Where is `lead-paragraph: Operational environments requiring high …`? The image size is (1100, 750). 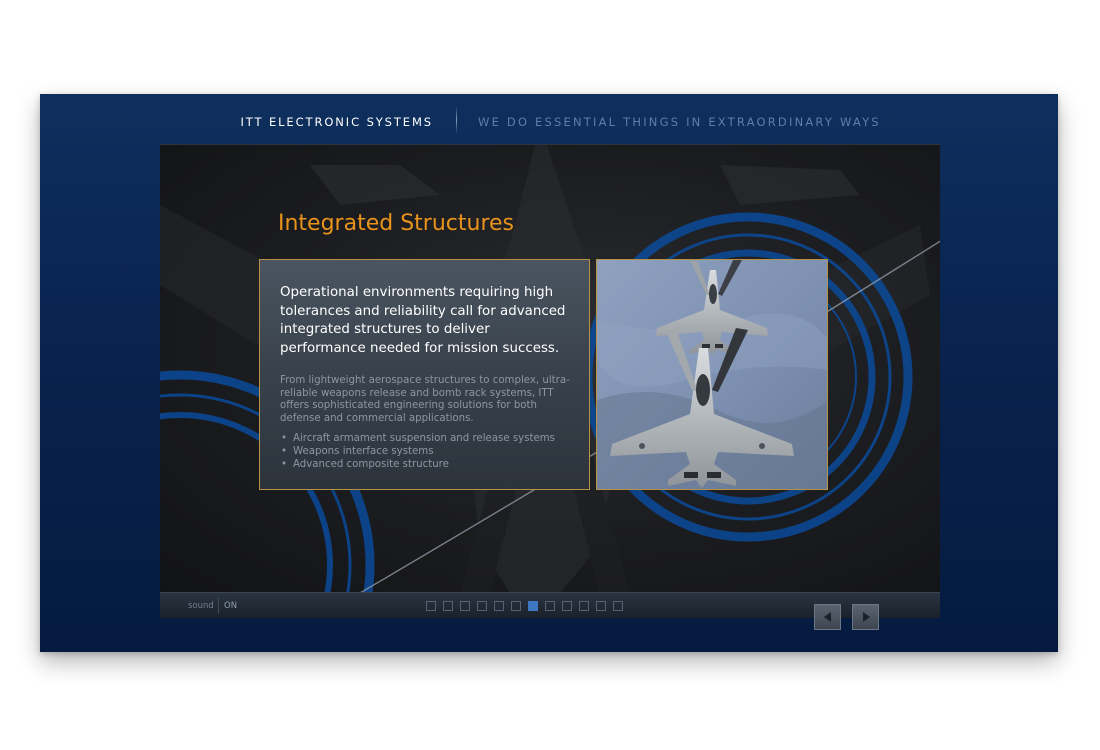 lead-paragraph: Operational environments requiring high … is located at coordinates (423, 320).